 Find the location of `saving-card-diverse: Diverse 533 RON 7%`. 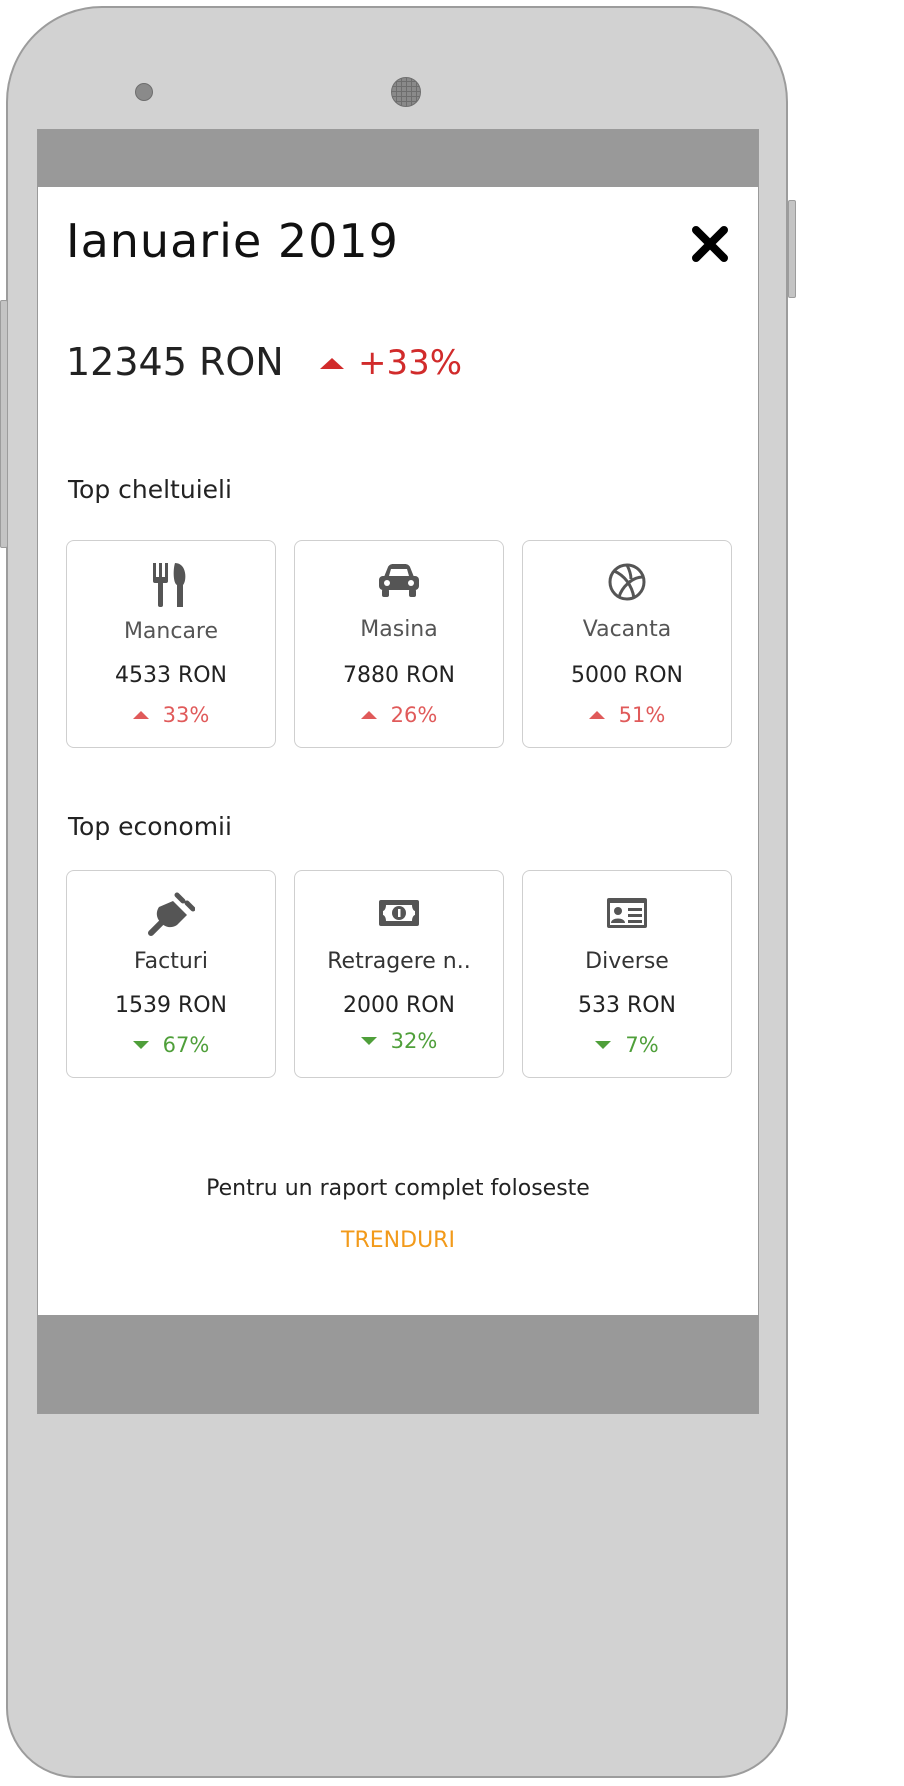

saving-card-diverse: Diverse 533 RON 7% is located at coordinates (627, 974).